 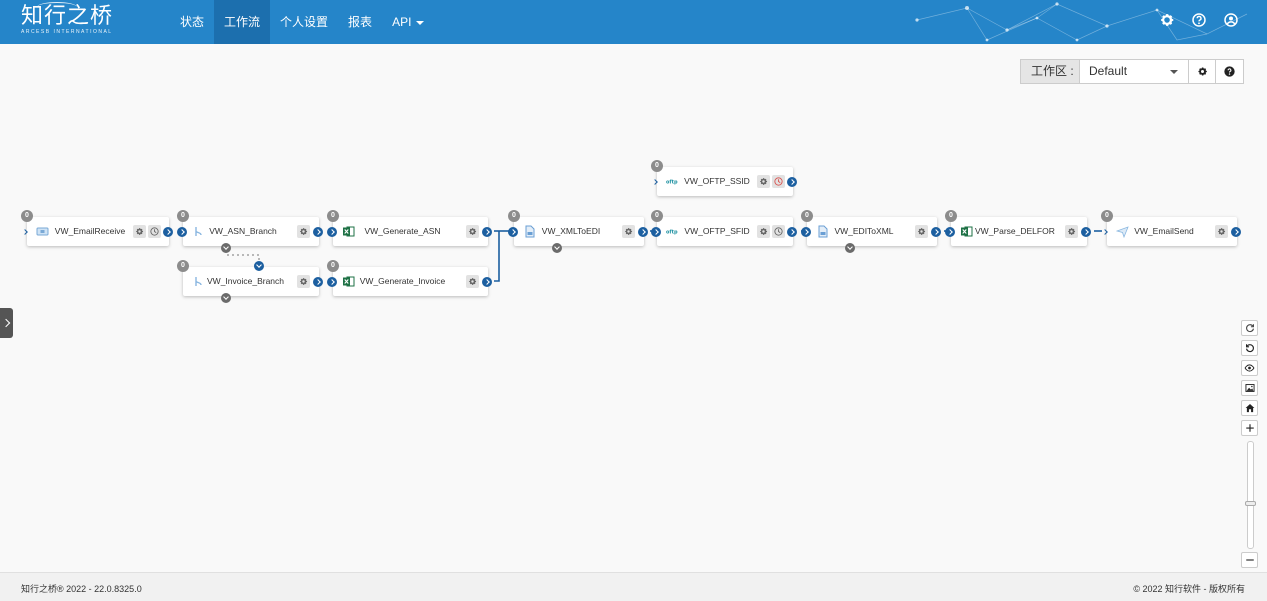 What do you see at coordinates (81, 589) in the screenshot?
I see `footer-version: 知行之桥® 2022 - 22.0.8325.0` at bounding box center [81, 589].